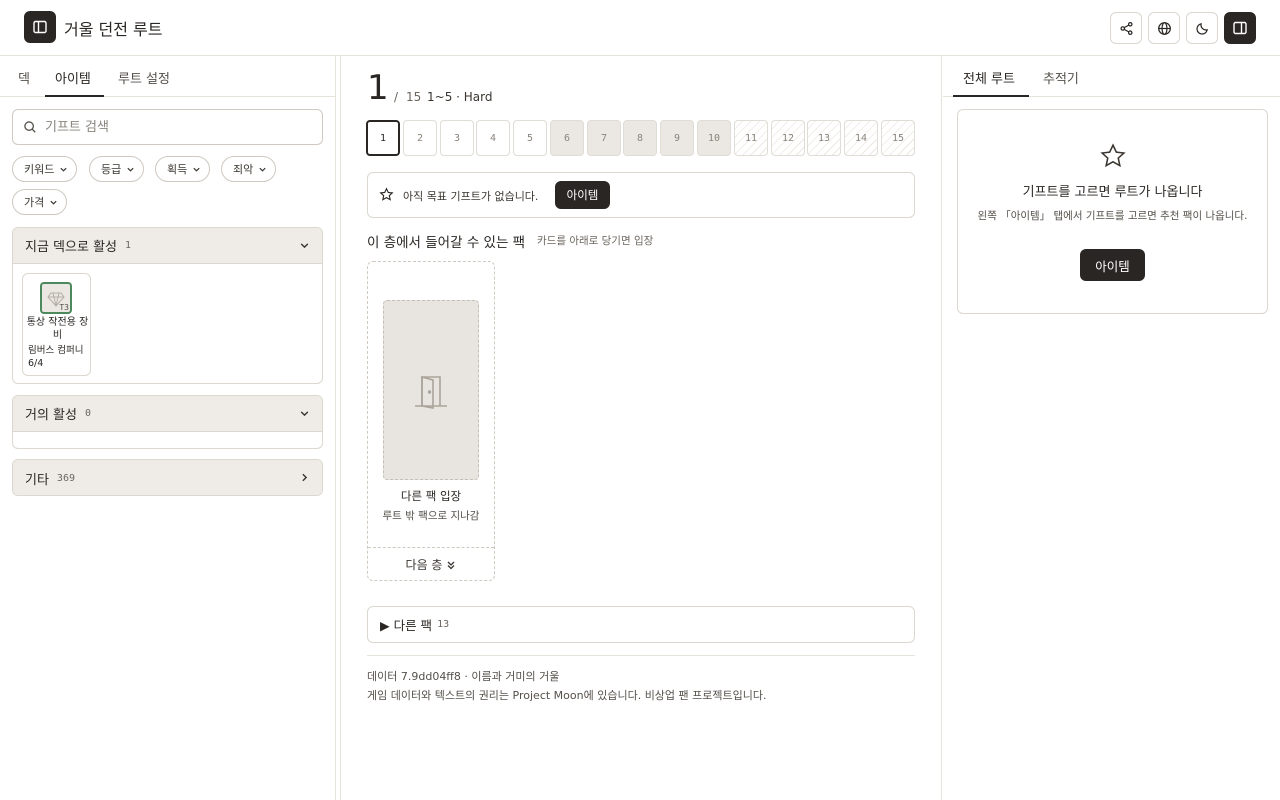  I want to click on filter-sin: 죄악, so click(249, 169).